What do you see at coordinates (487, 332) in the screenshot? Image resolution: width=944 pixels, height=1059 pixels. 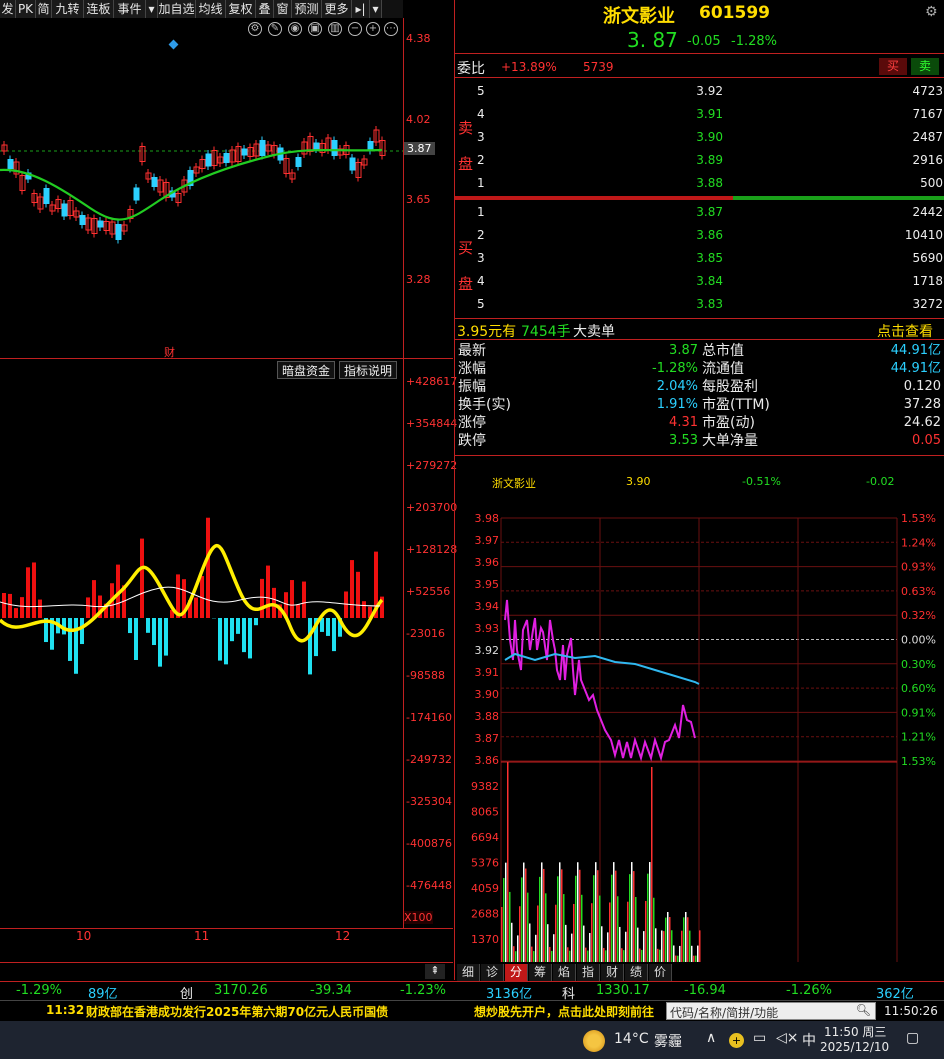 I see `big-order-price: 3.95元有` at bounding box center [487, 332].